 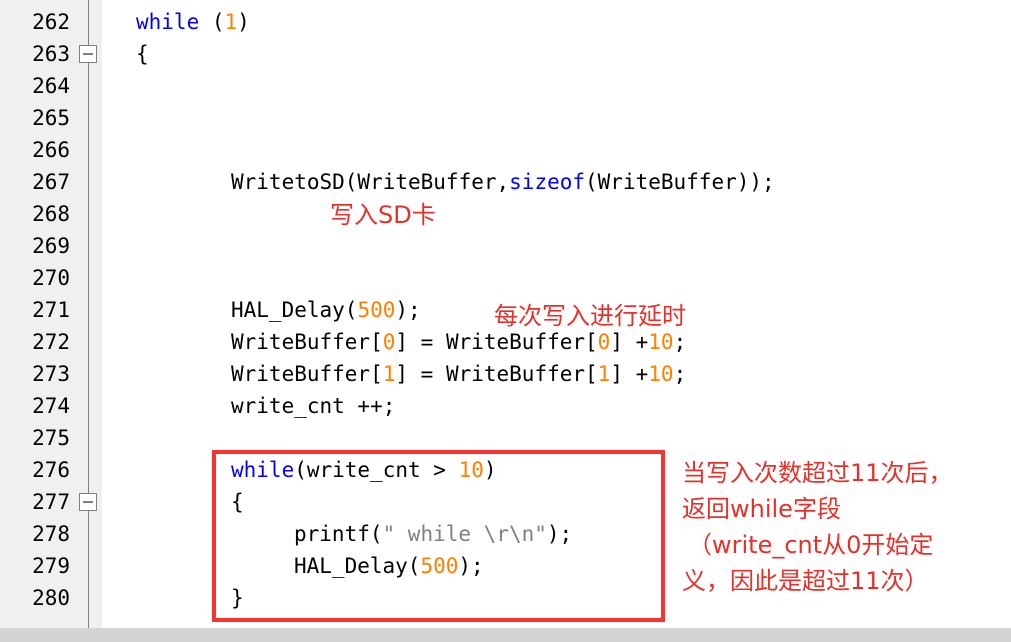 I want to click on annotation-condition-line: 当写入次数超过11次后，, so click(x=817, y=473).